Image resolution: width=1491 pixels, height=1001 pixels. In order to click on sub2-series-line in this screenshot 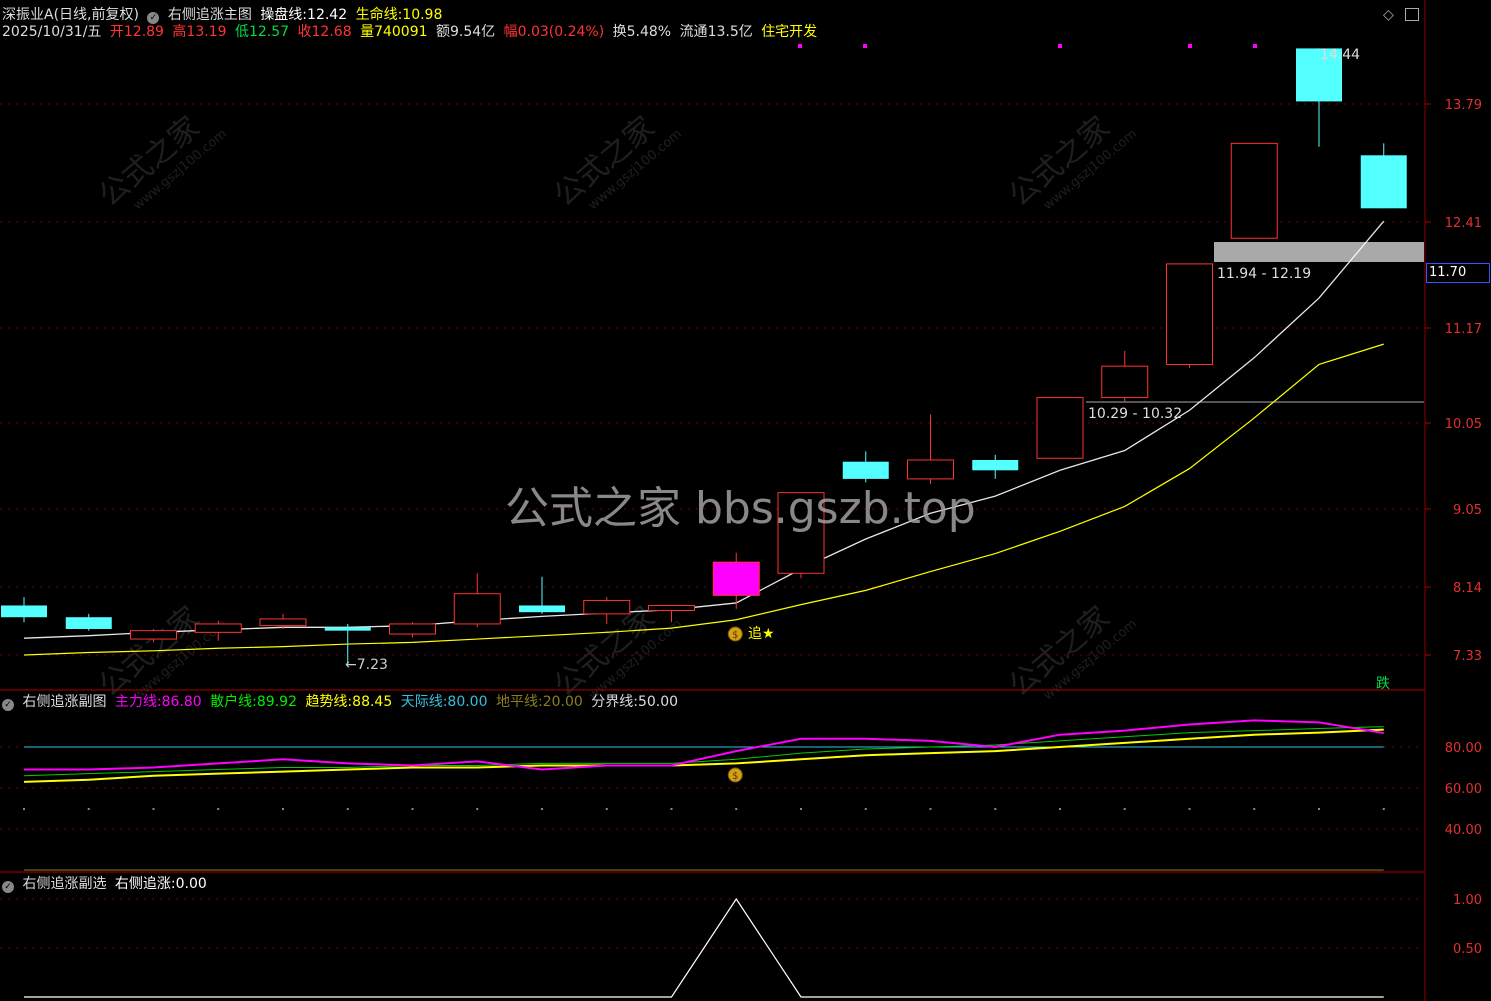, I will do `click(704, 947)`.